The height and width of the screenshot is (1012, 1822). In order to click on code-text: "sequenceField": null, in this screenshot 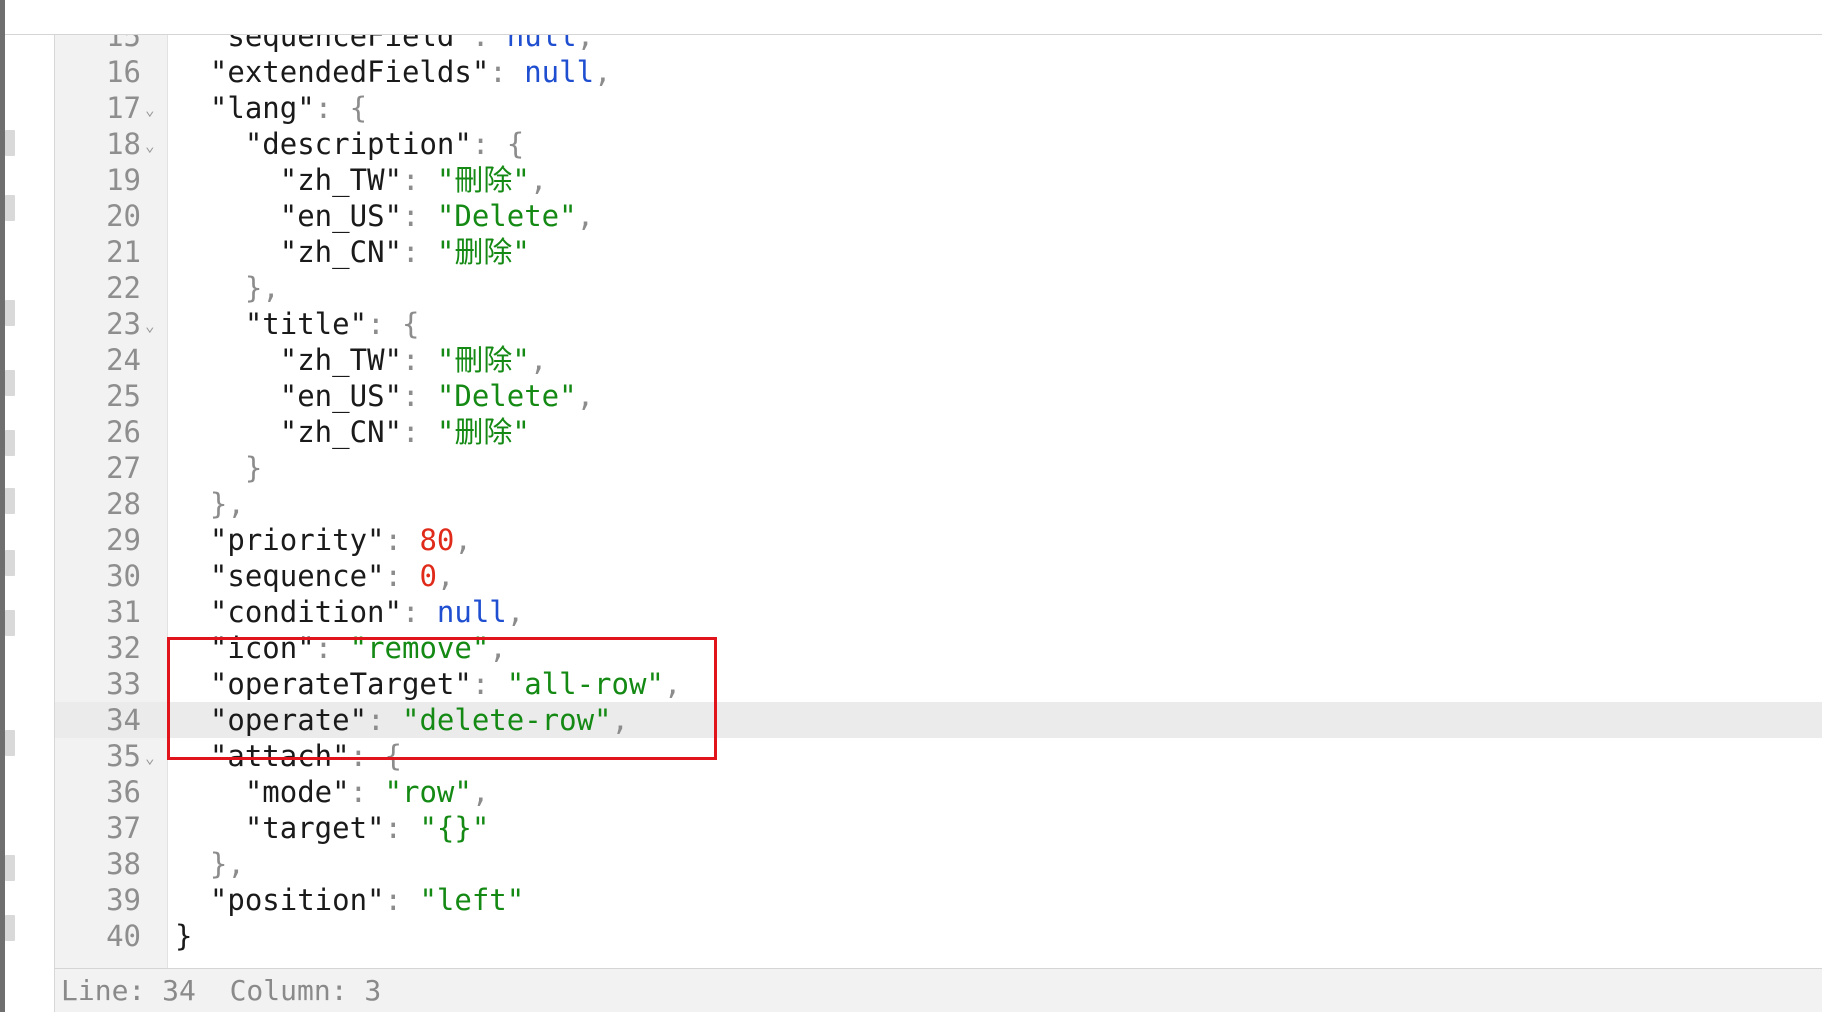, I will do `click(384, 44)`.